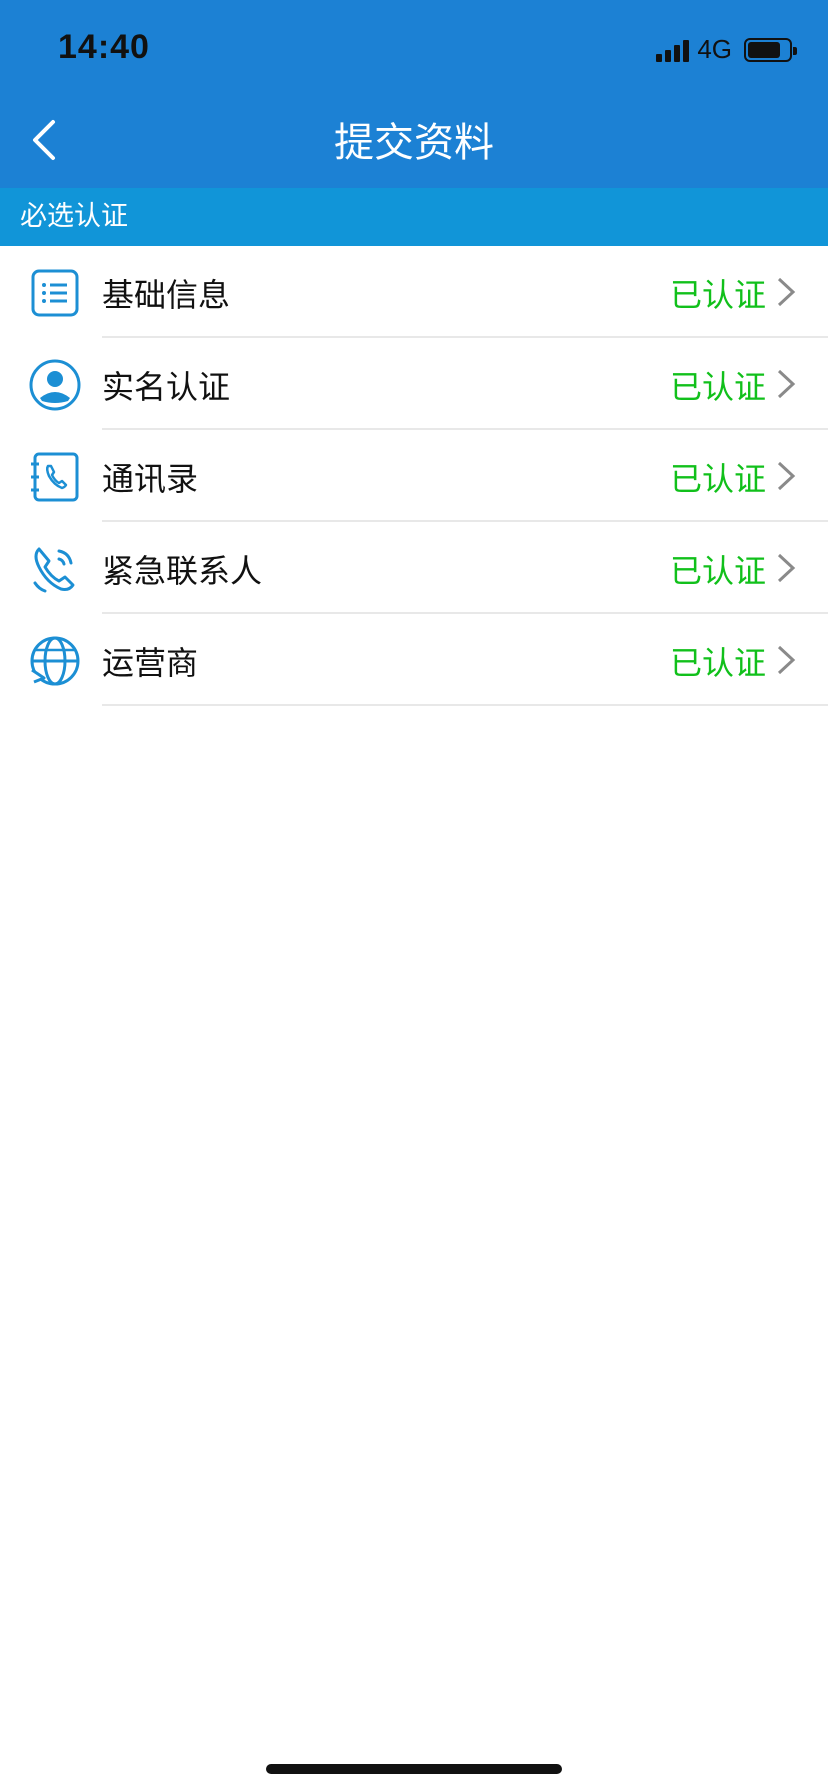 The height and width of the screenshot is (1792, 828). I want to click on list-item-emergency-contact: 紧急联系人 已认证, so click(414, 568).